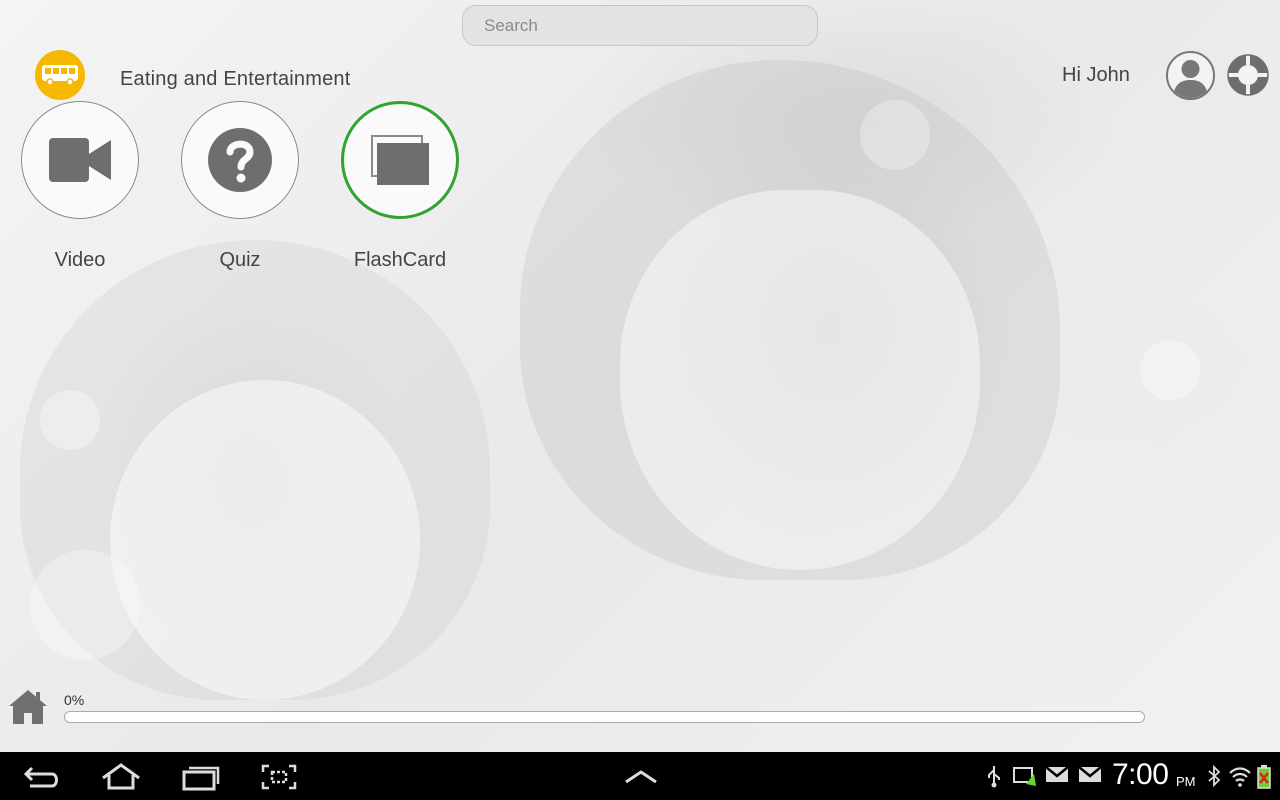 The image size is (1280, 800). I want to click on video-button, so click(80, 160).